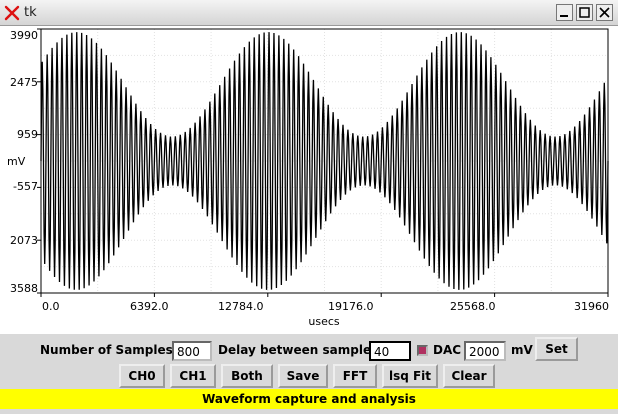 This screenshot has width=618, height=414. What do you see at coordinates (193, 376) in the screenshot?
I see `ch1-button: CH1` at bounding box center [193, 376].